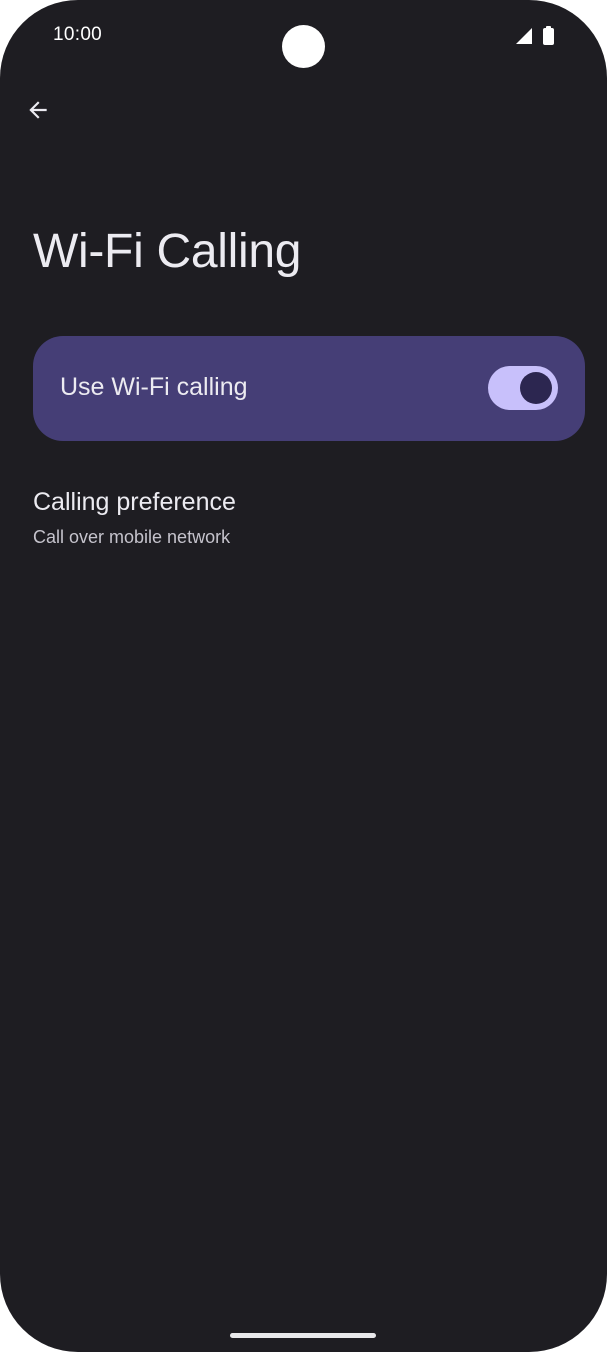  I want to click on calling-preference-title: Calling preference, so click(134, 502).